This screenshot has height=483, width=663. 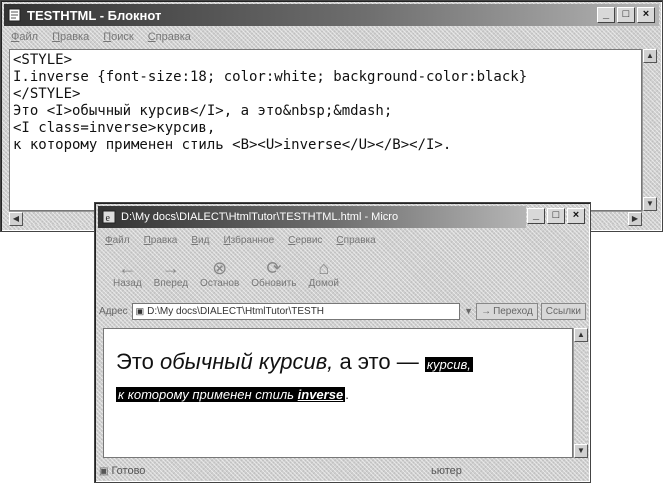 What do you see at coordinates (236, 311) in the screenshot?
I see `address-value: D:\My docs\DIALECT\HtmlTutor\TESTH` at bounding box center [236, 311].